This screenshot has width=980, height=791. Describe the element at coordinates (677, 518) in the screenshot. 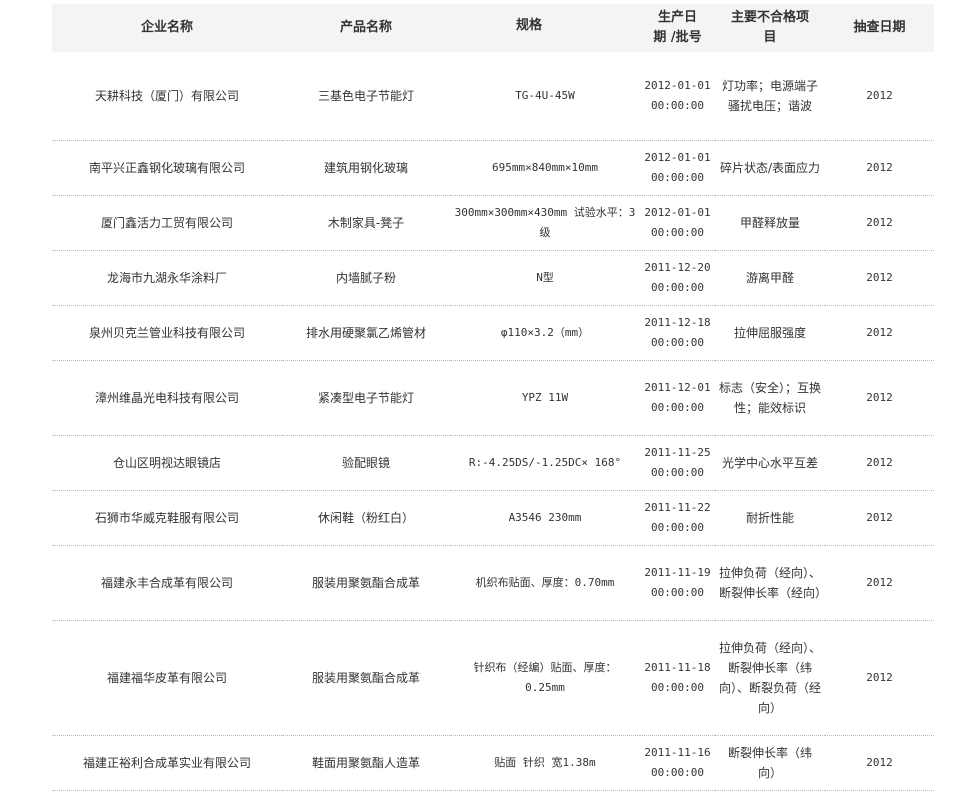

I see `cell-production-date: 2011-11-22 00:00:00` at that location.